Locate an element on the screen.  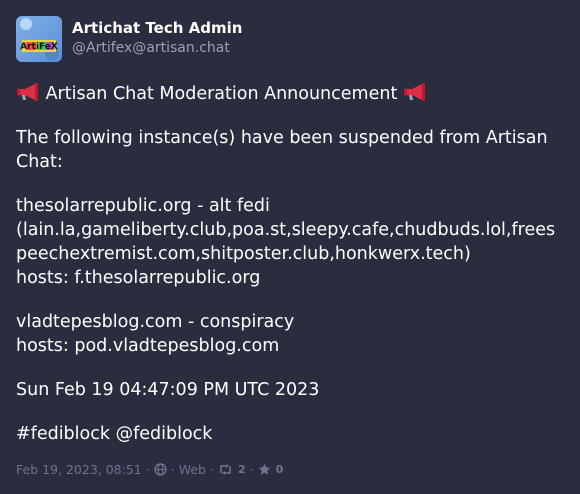
boost-icon is located at coordinates (225, 469).